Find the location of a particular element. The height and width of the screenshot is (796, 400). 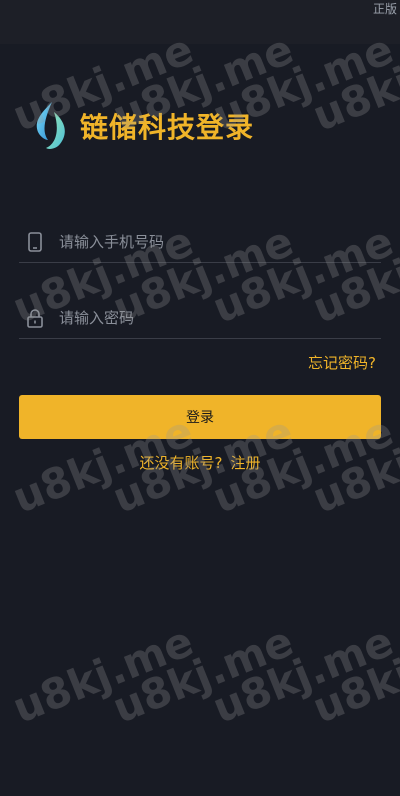

phone-icon is located at coordinates (35, 242).